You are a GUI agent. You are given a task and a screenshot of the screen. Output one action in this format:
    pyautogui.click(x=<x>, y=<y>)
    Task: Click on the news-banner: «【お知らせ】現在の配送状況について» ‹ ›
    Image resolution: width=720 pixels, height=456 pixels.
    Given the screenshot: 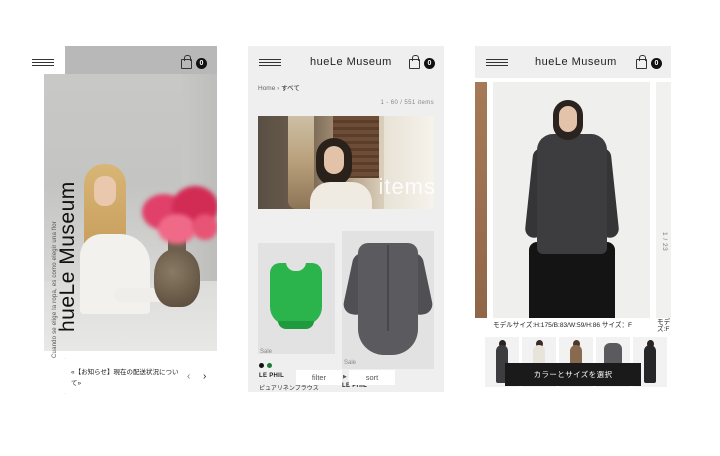 What is the action you would take?
    pyautogui.click(x=141, y=376)
    